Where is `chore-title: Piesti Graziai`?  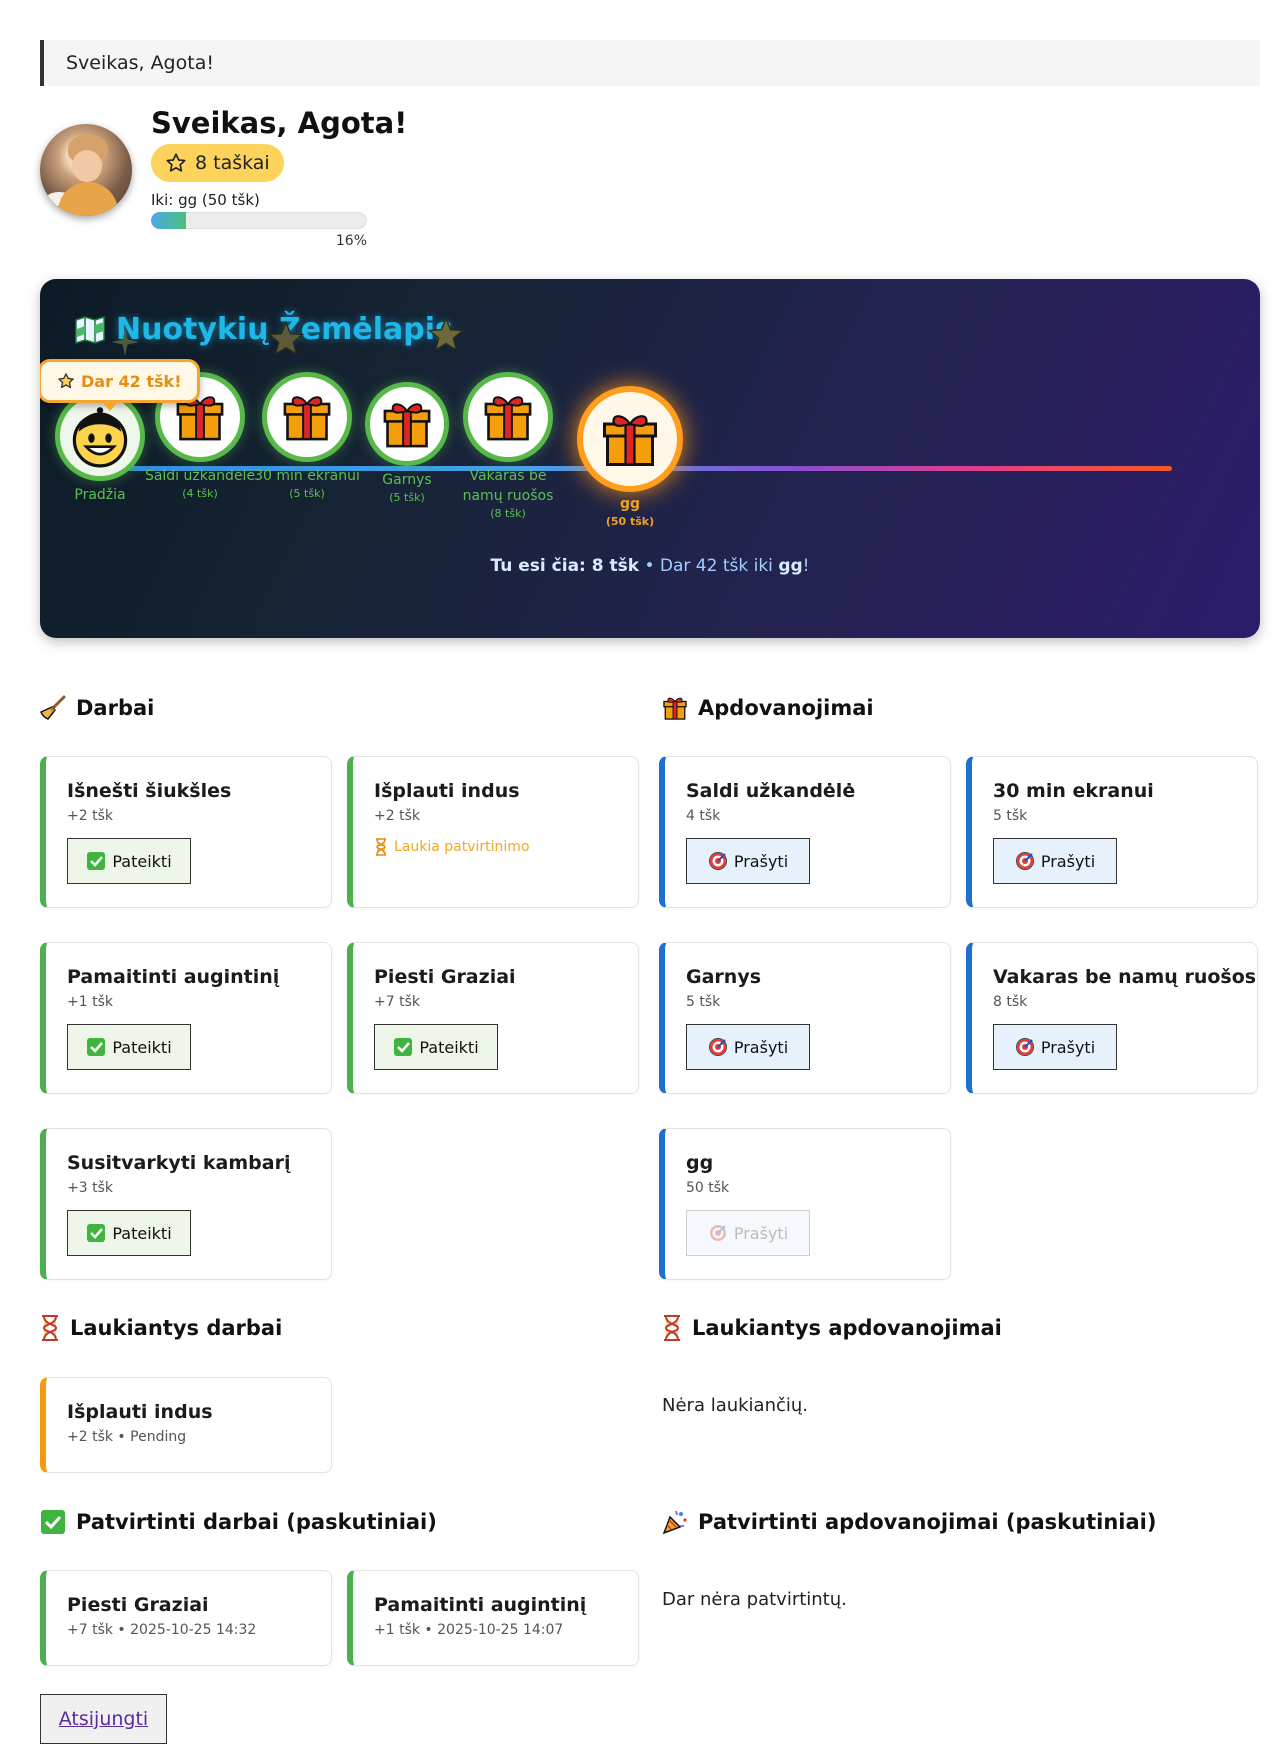
chore-title: Piesti Graziai is located at coordinates (445, 977).